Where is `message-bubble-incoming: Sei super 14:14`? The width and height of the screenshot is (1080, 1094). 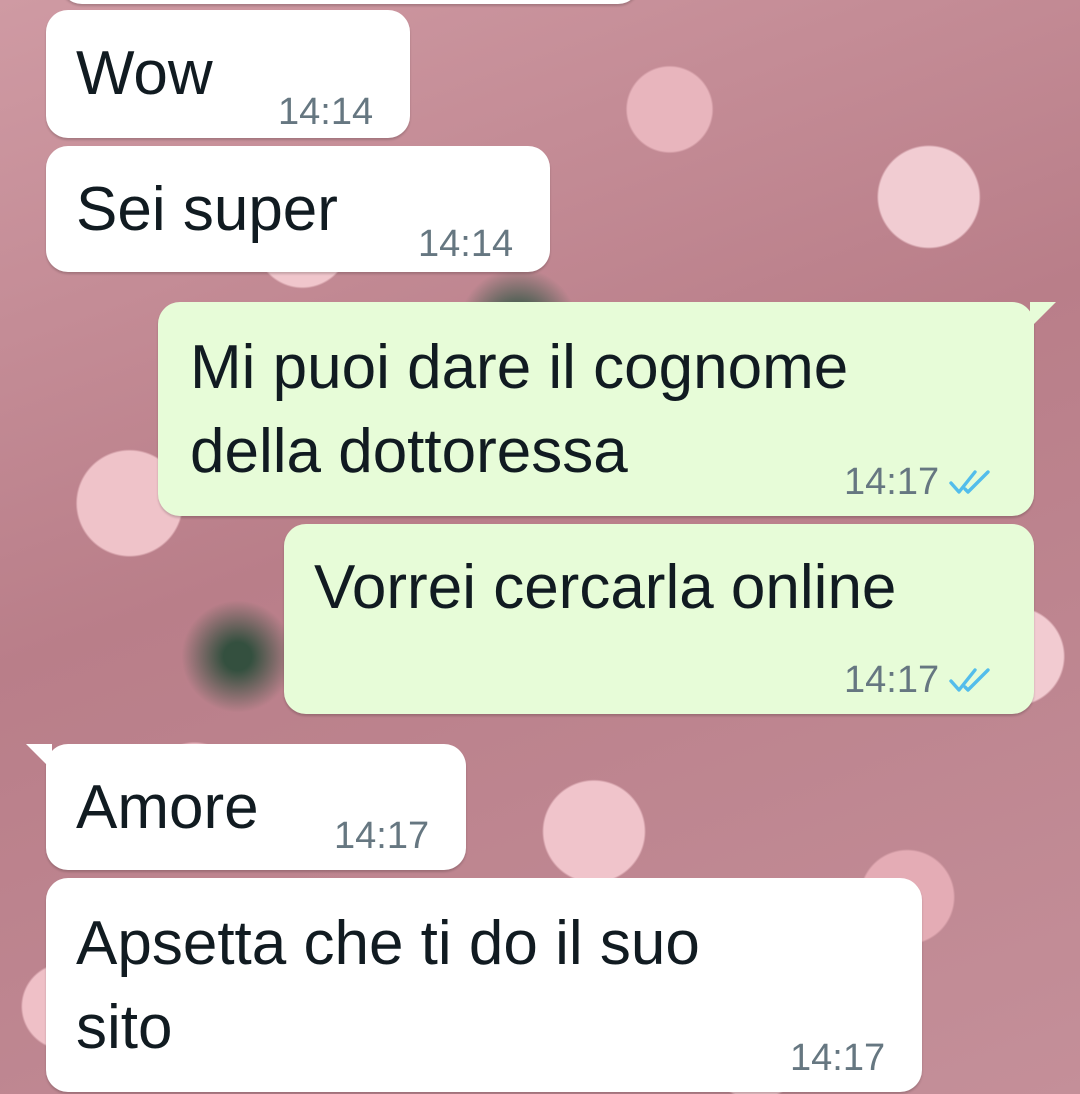
message-bubble-incoming: Sei super 14:14 is located at coordinates (298, 209).